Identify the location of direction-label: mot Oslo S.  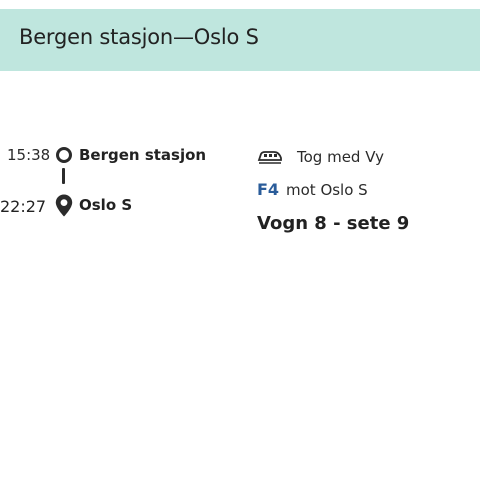
(327, 190).